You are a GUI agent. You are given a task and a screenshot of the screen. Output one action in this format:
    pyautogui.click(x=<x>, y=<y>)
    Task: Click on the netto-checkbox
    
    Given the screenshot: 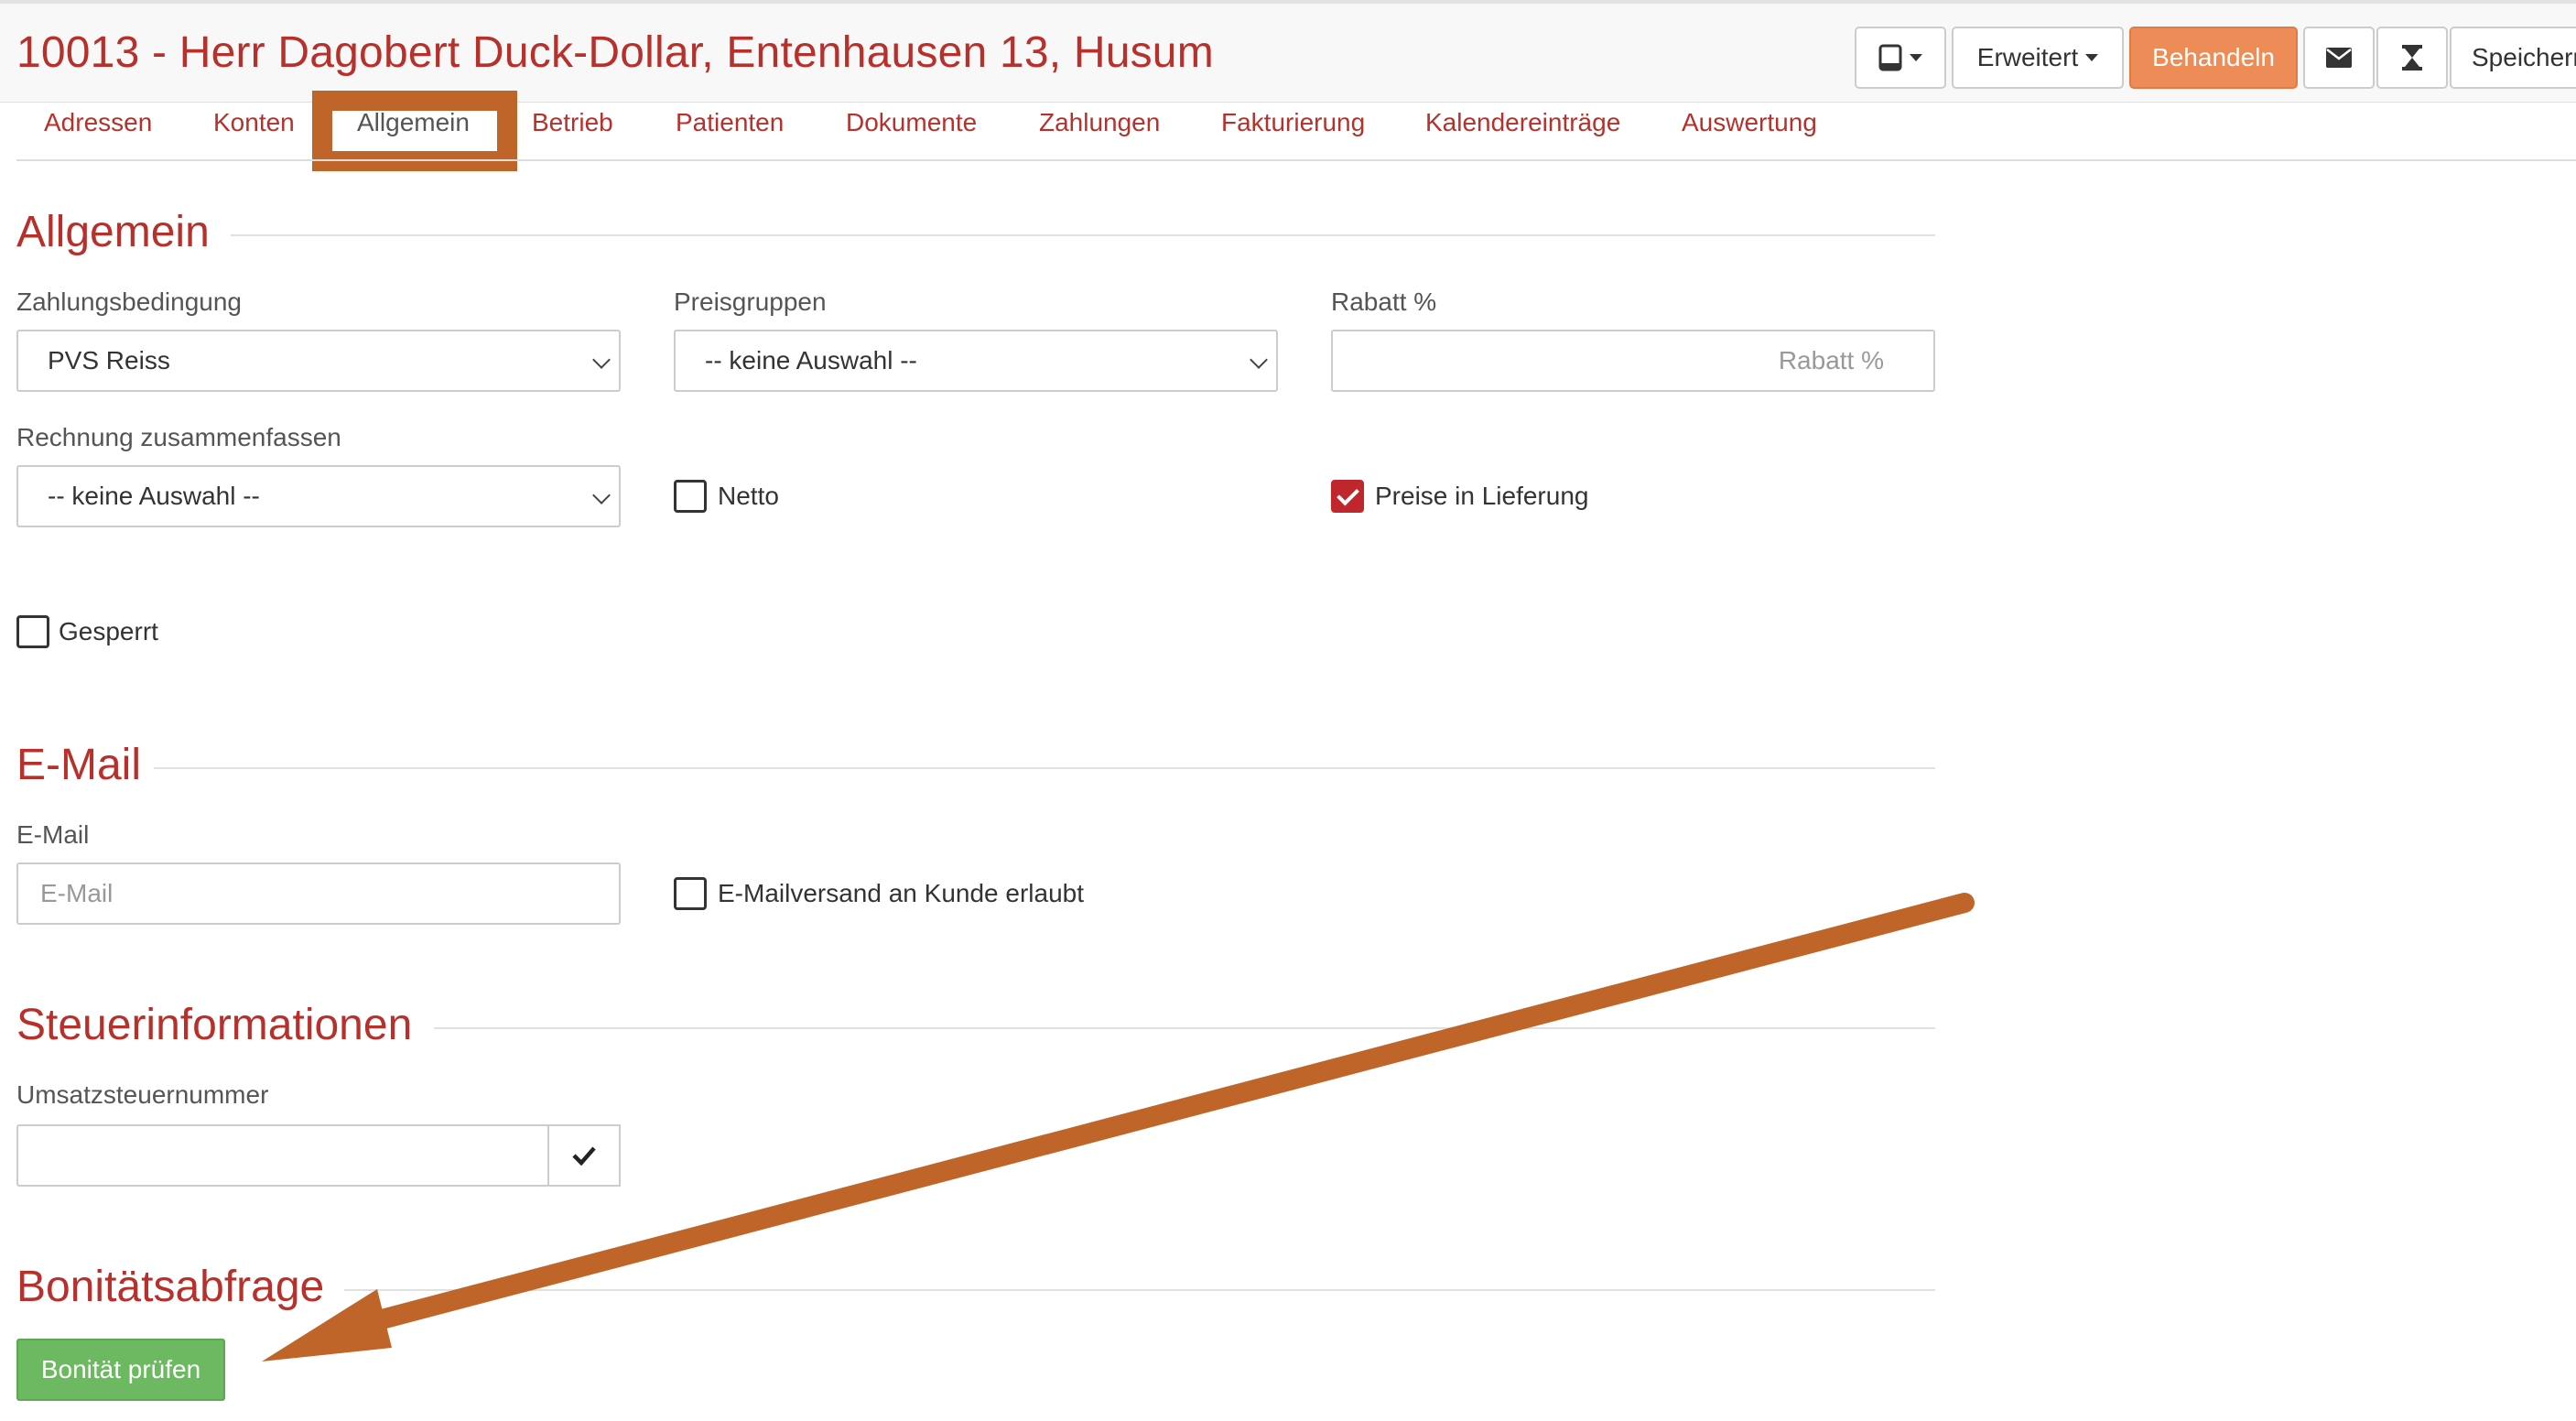 What is the action you would take?
    pyautogui.click(x=691, y=496)
    